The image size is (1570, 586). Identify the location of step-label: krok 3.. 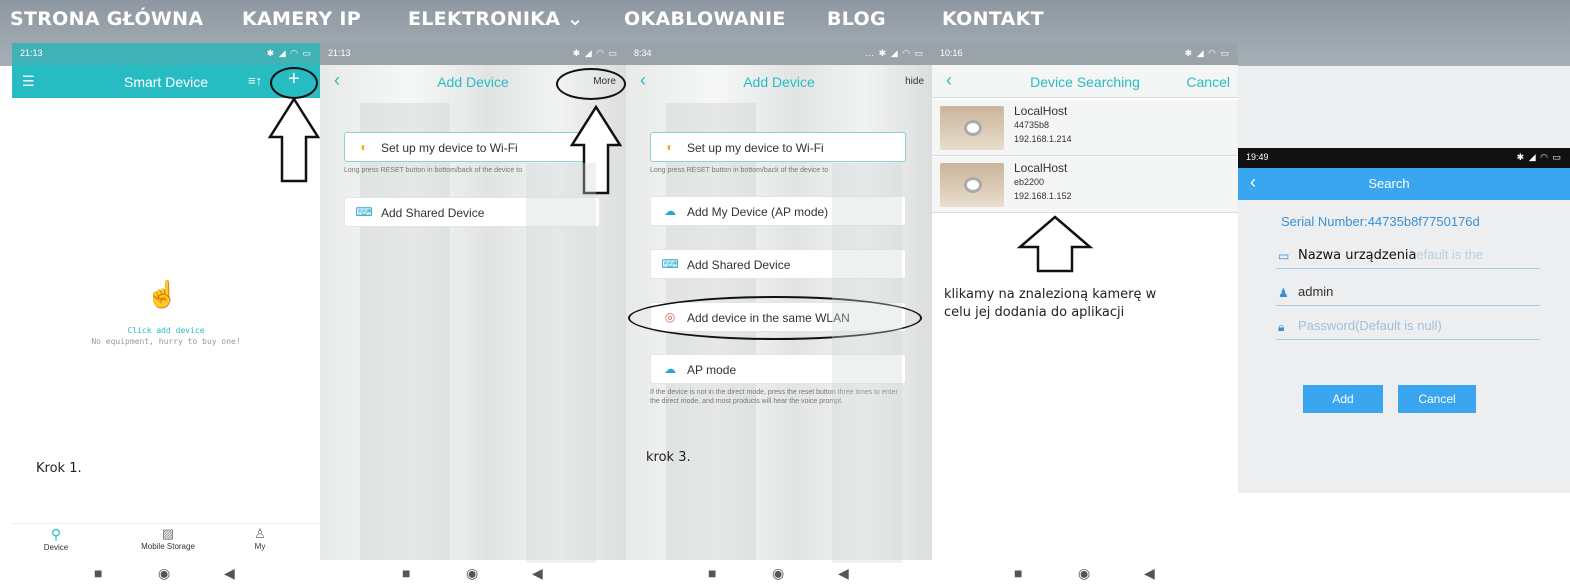
(668, 457).